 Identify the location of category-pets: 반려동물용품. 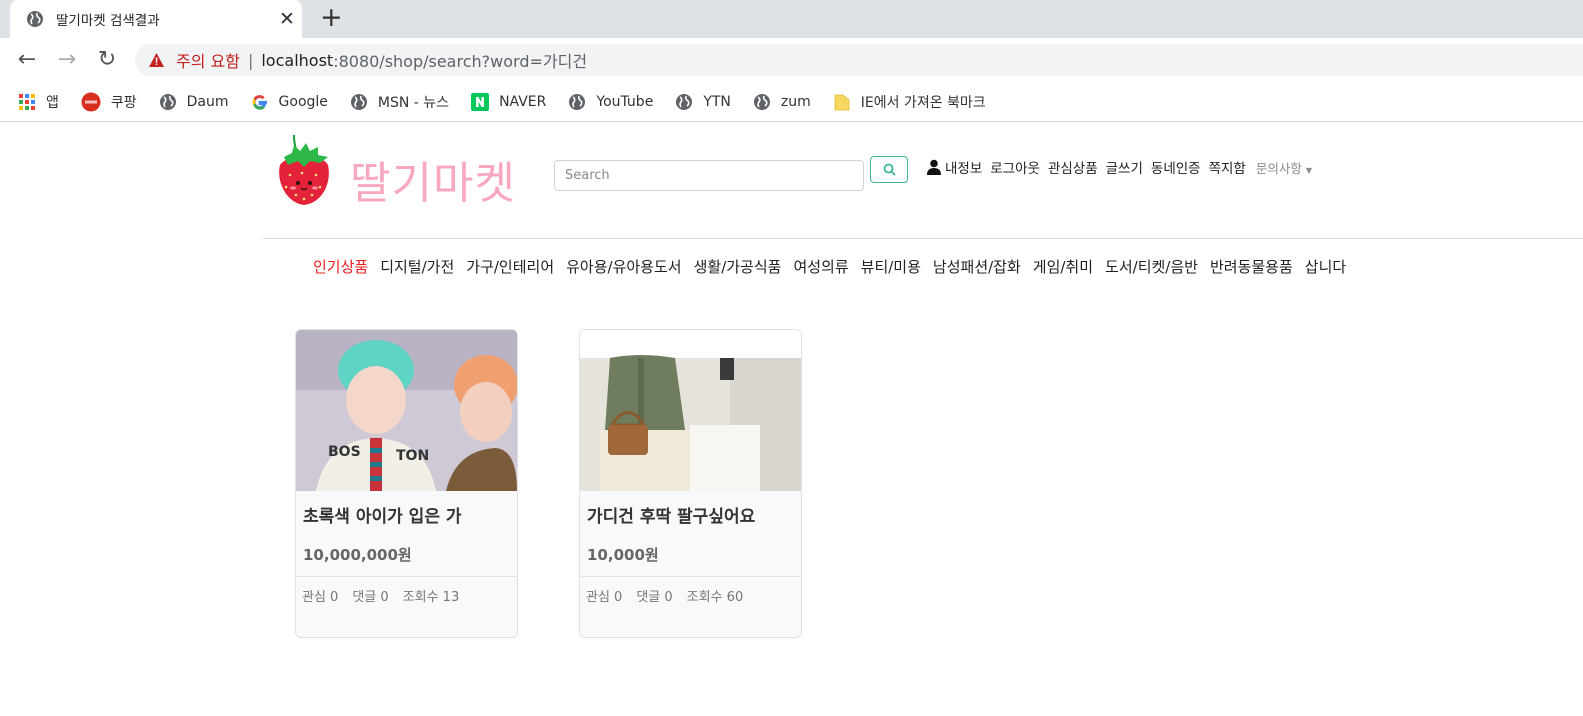
(1251, 266).